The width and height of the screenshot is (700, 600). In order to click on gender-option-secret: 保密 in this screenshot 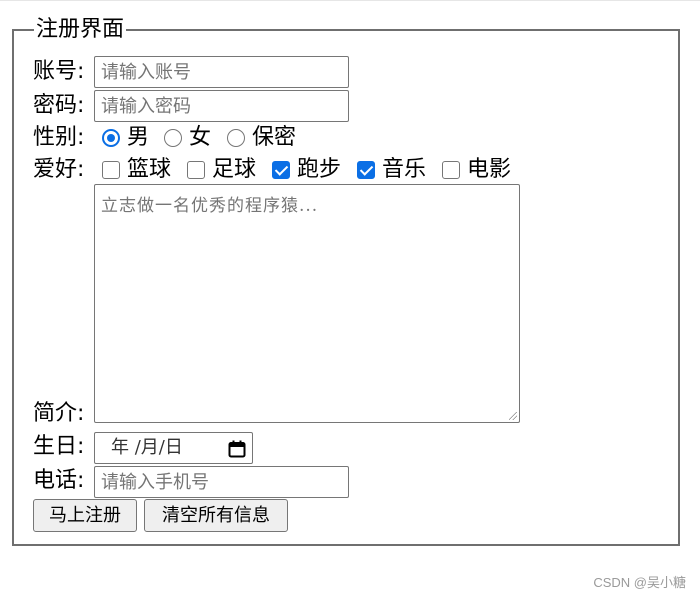, I will do `click(261, 138)`.